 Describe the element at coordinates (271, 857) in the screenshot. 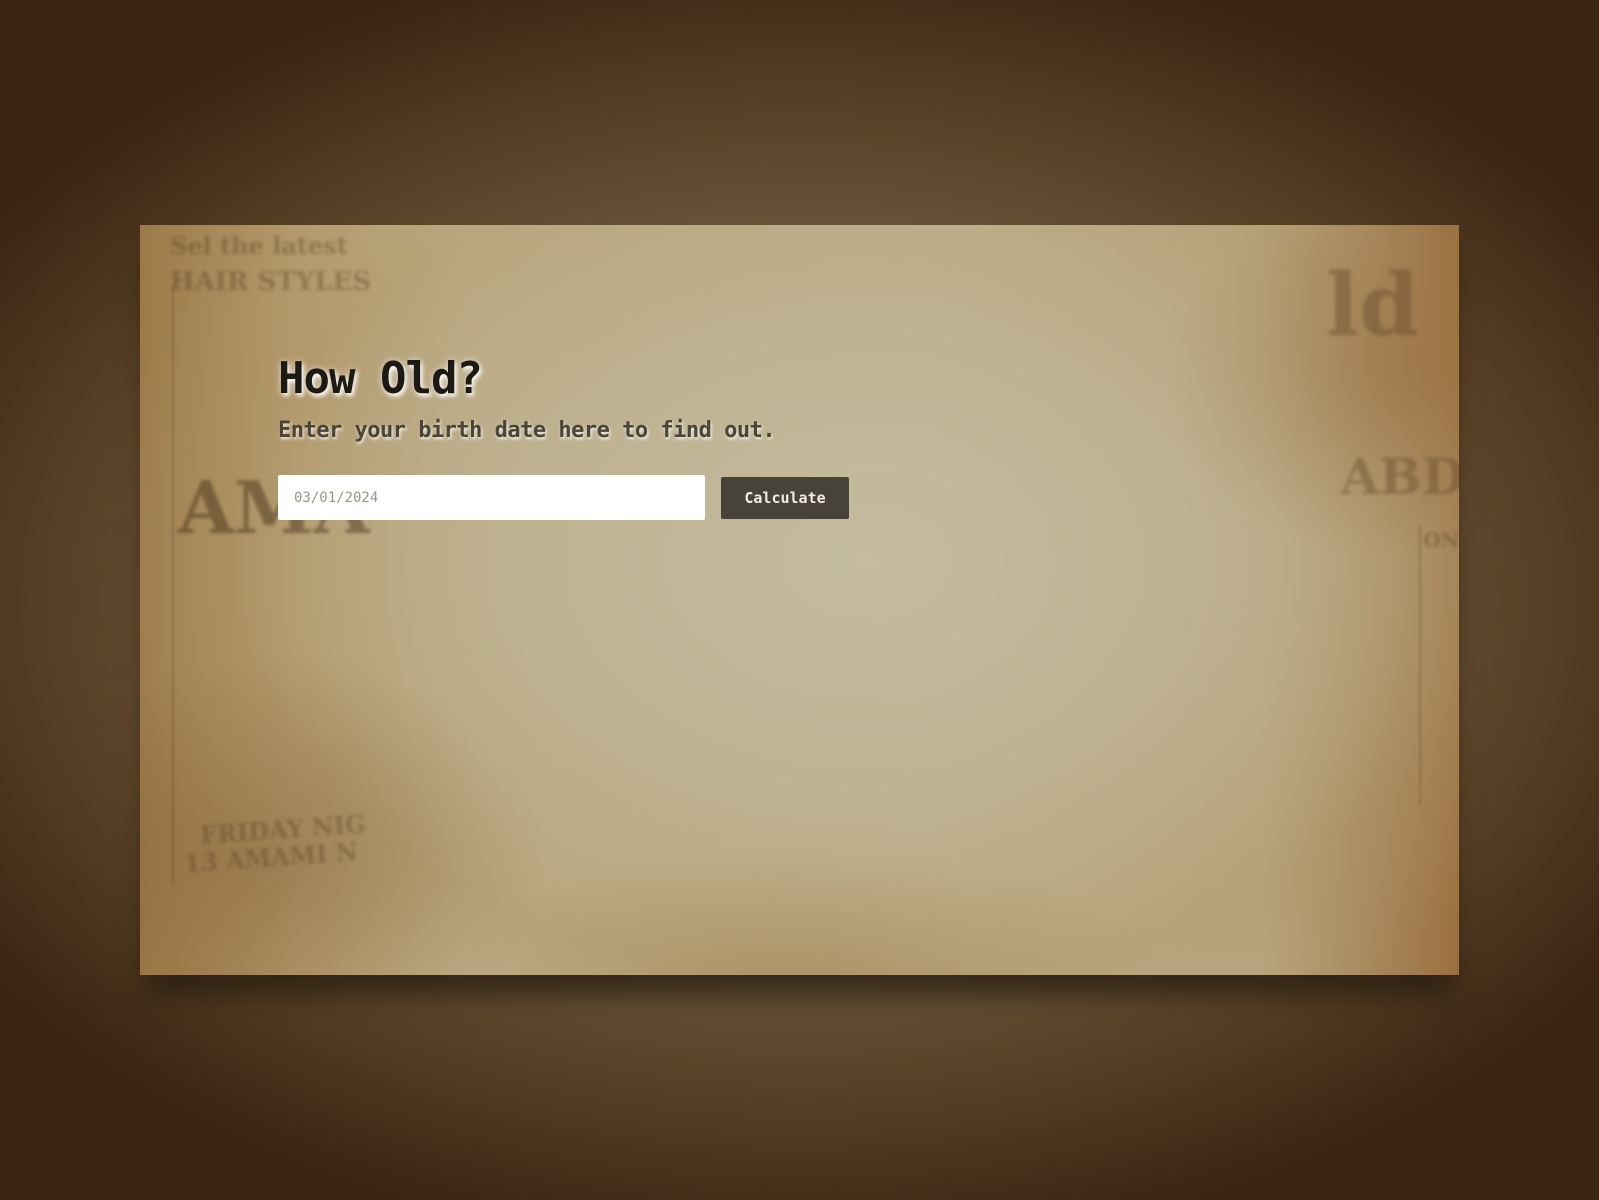

I see `background-newspaper-text: 13 AMAMI N` at that location.